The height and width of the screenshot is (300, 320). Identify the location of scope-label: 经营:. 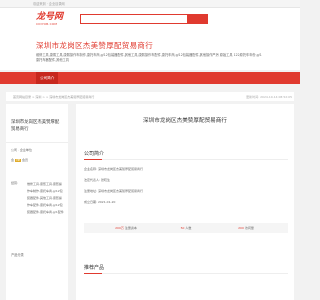
(15, 183).